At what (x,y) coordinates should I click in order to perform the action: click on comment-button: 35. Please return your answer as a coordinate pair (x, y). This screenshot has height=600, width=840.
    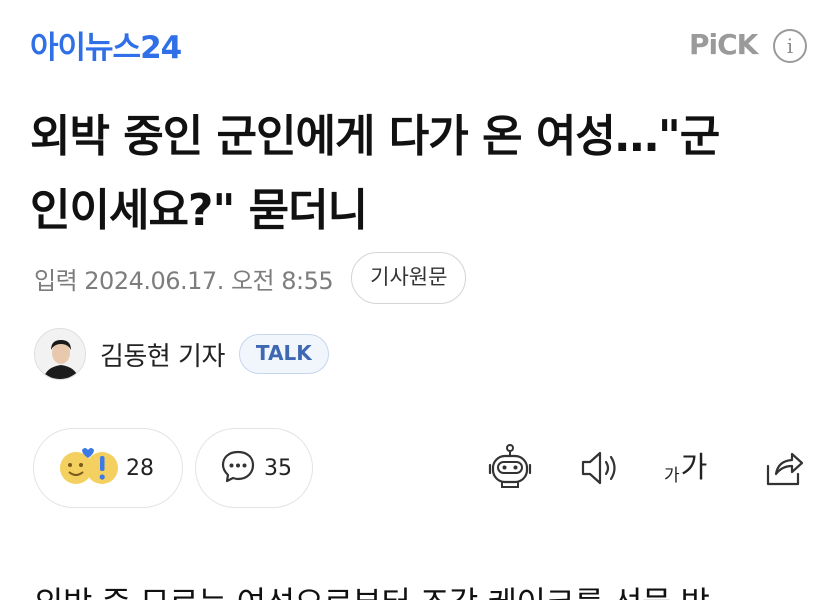
    Looking at the image, I should click on (254, 468).